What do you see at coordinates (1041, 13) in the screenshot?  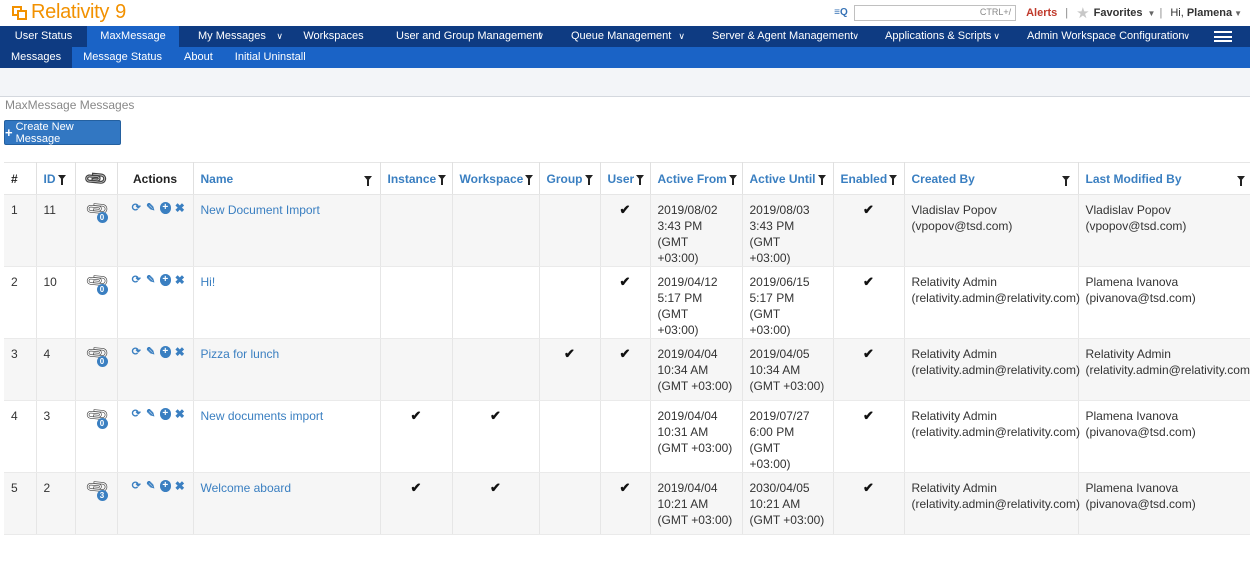 I see `alerts-link: Alerts` at bounding box center [1041, 13].